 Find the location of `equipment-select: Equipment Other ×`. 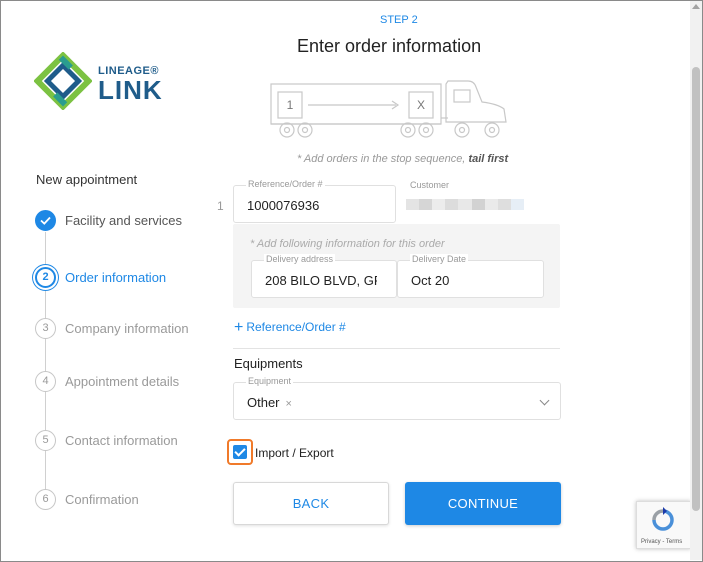

equipment-select: Equipment Other × is located at coordinates (397, 398).